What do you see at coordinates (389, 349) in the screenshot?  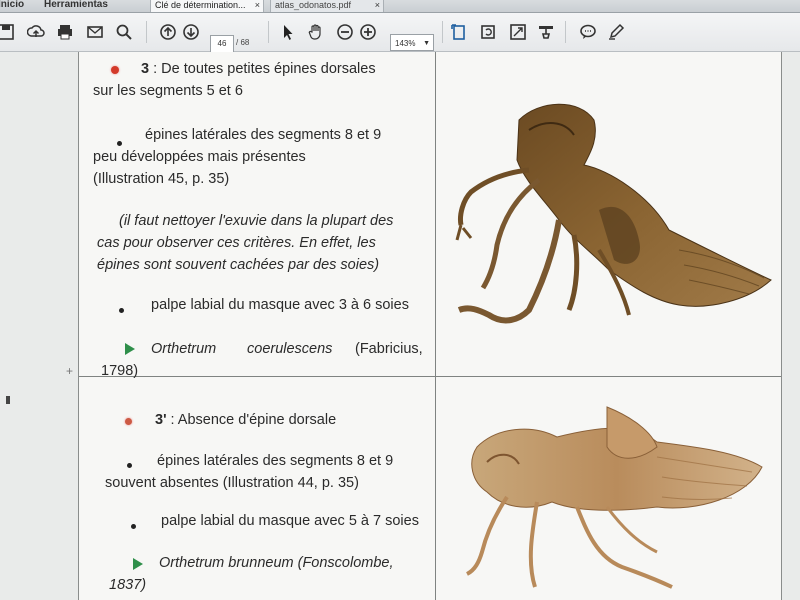 I see `species-author: (Fabricius,` at bounding box center [389, 349].